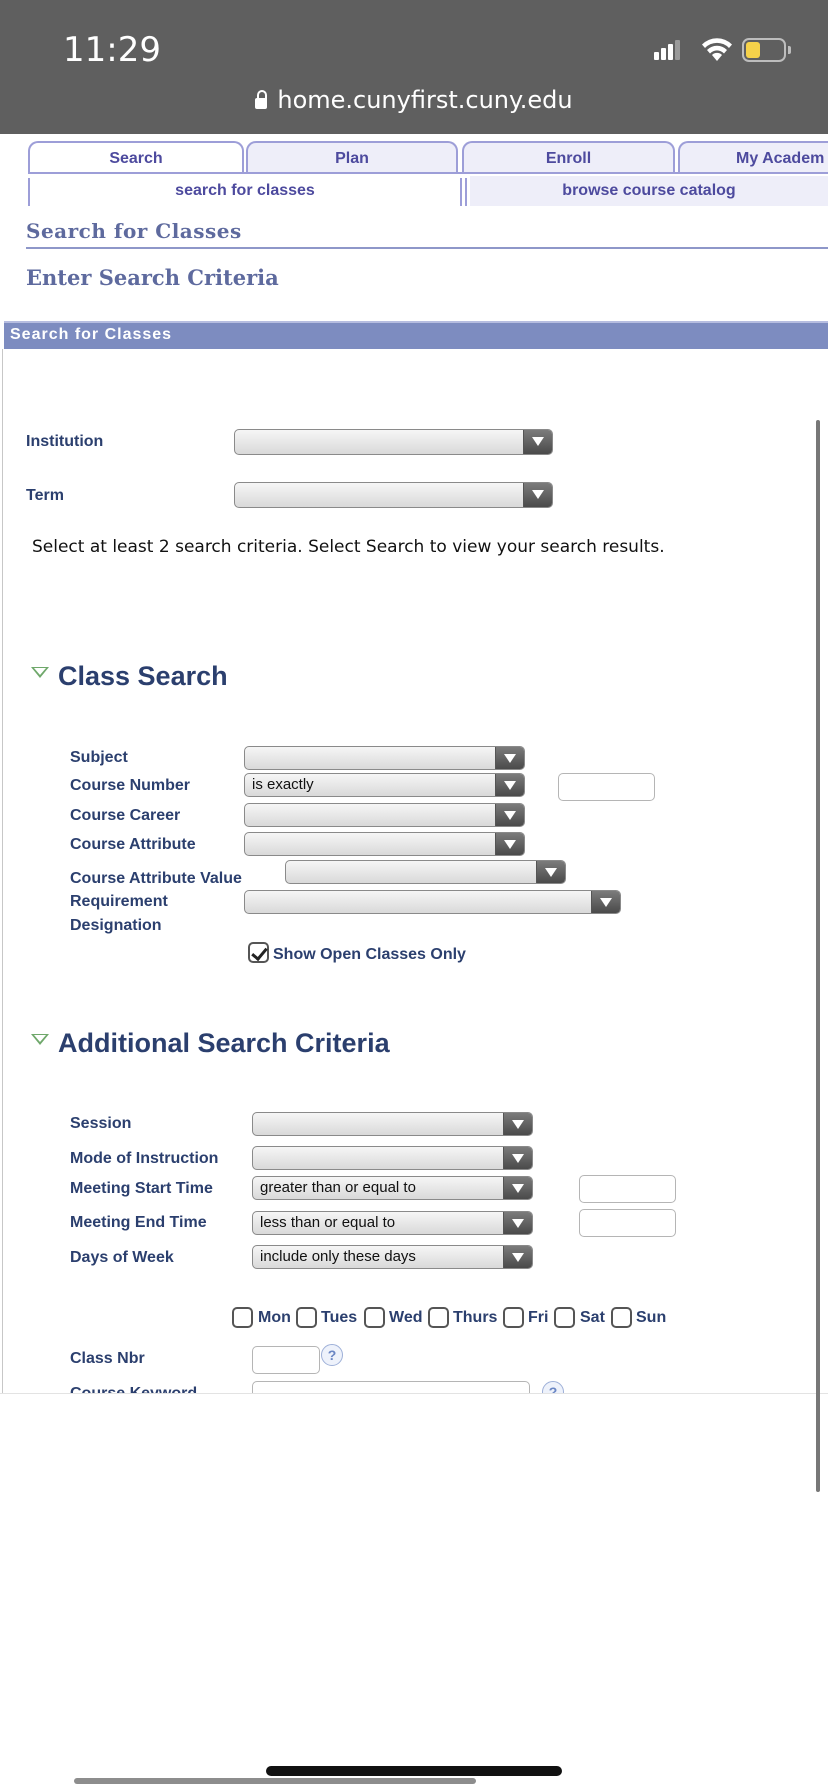  Describe the element at coordinates (432, 902) in the screenshot. I see `requirement-designation-select` at that location.